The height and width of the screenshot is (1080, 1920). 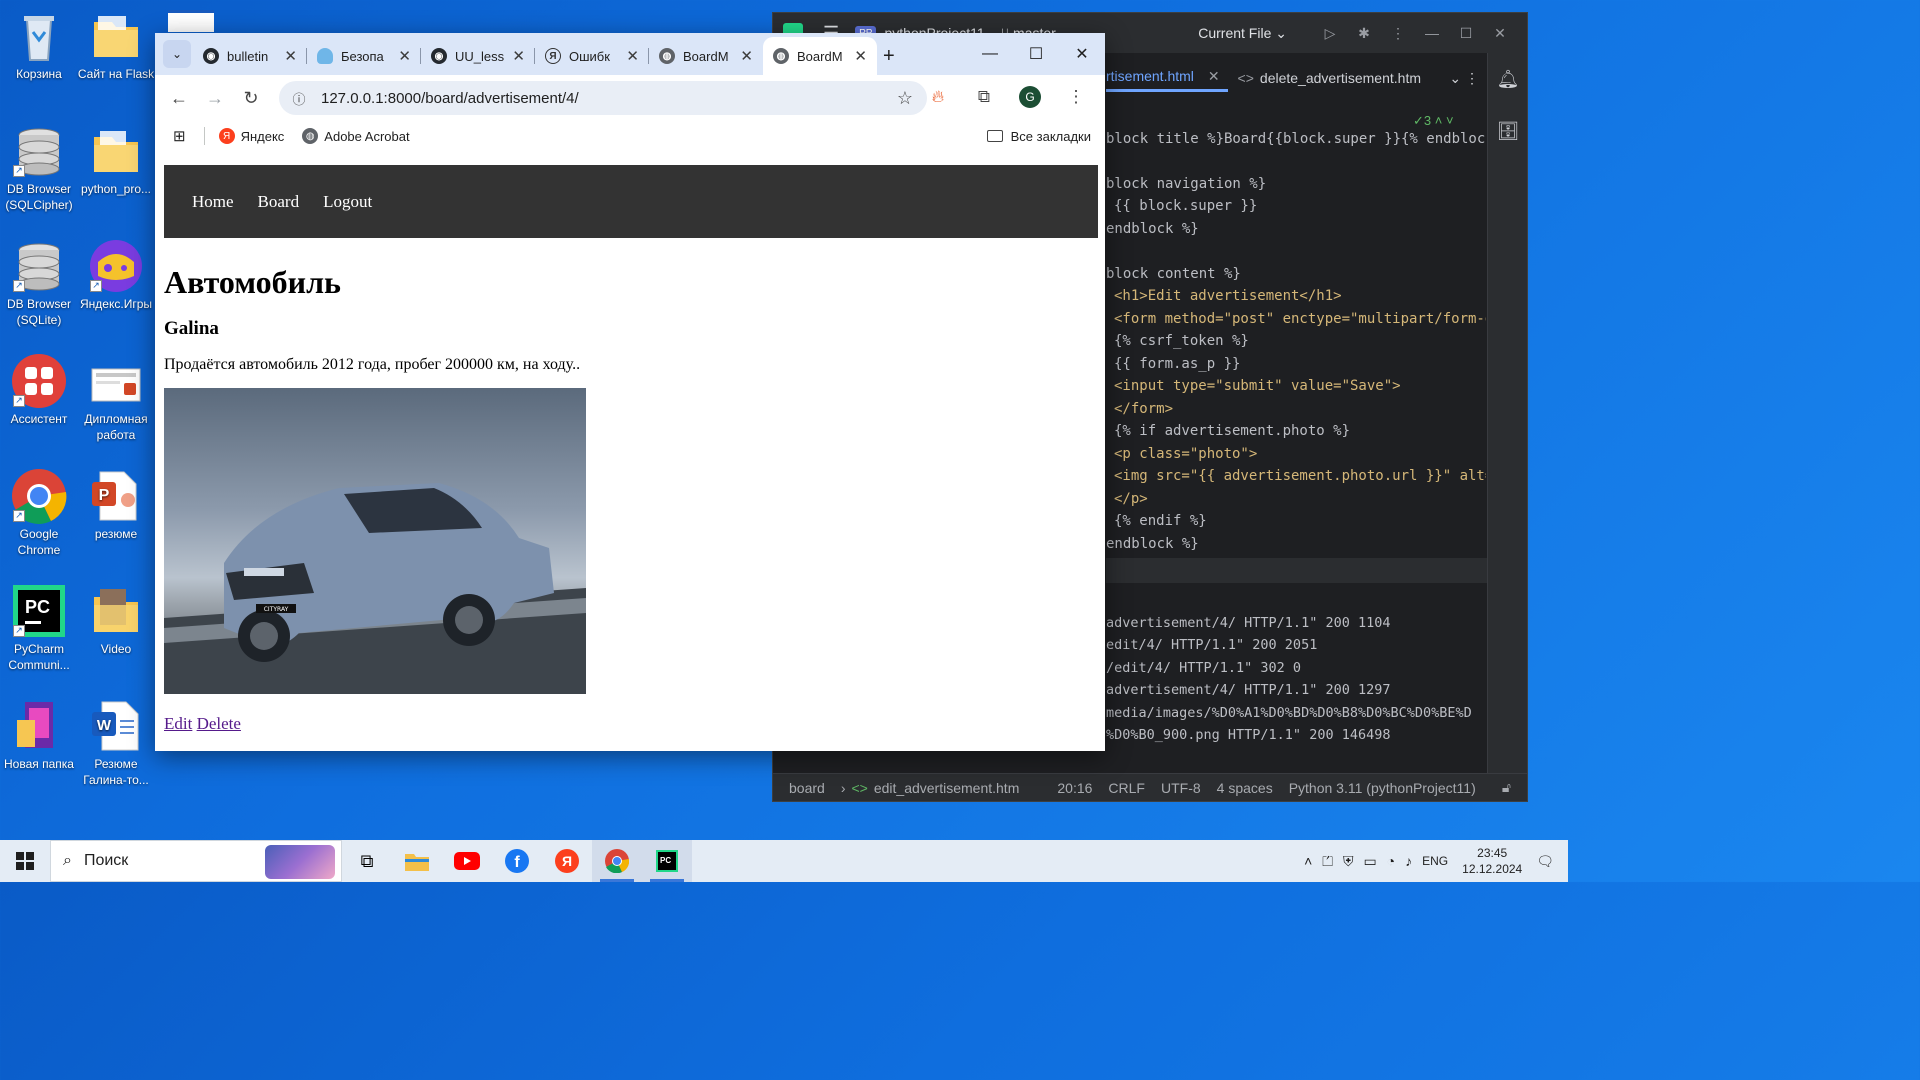 What do you see at coordinates (820, 56) in the screenshot?
I see `browser-tab-active: ◍ BoardM ✕` at bounding box center [820, 56].